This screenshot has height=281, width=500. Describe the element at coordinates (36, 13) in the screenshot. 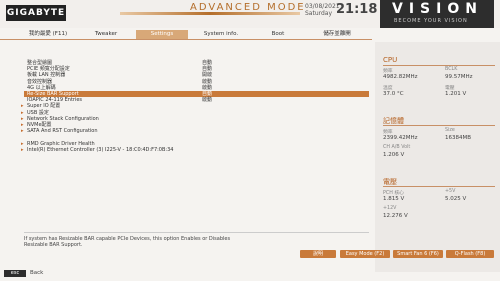

I see `brand-logo: GIGABYTE` at that location.